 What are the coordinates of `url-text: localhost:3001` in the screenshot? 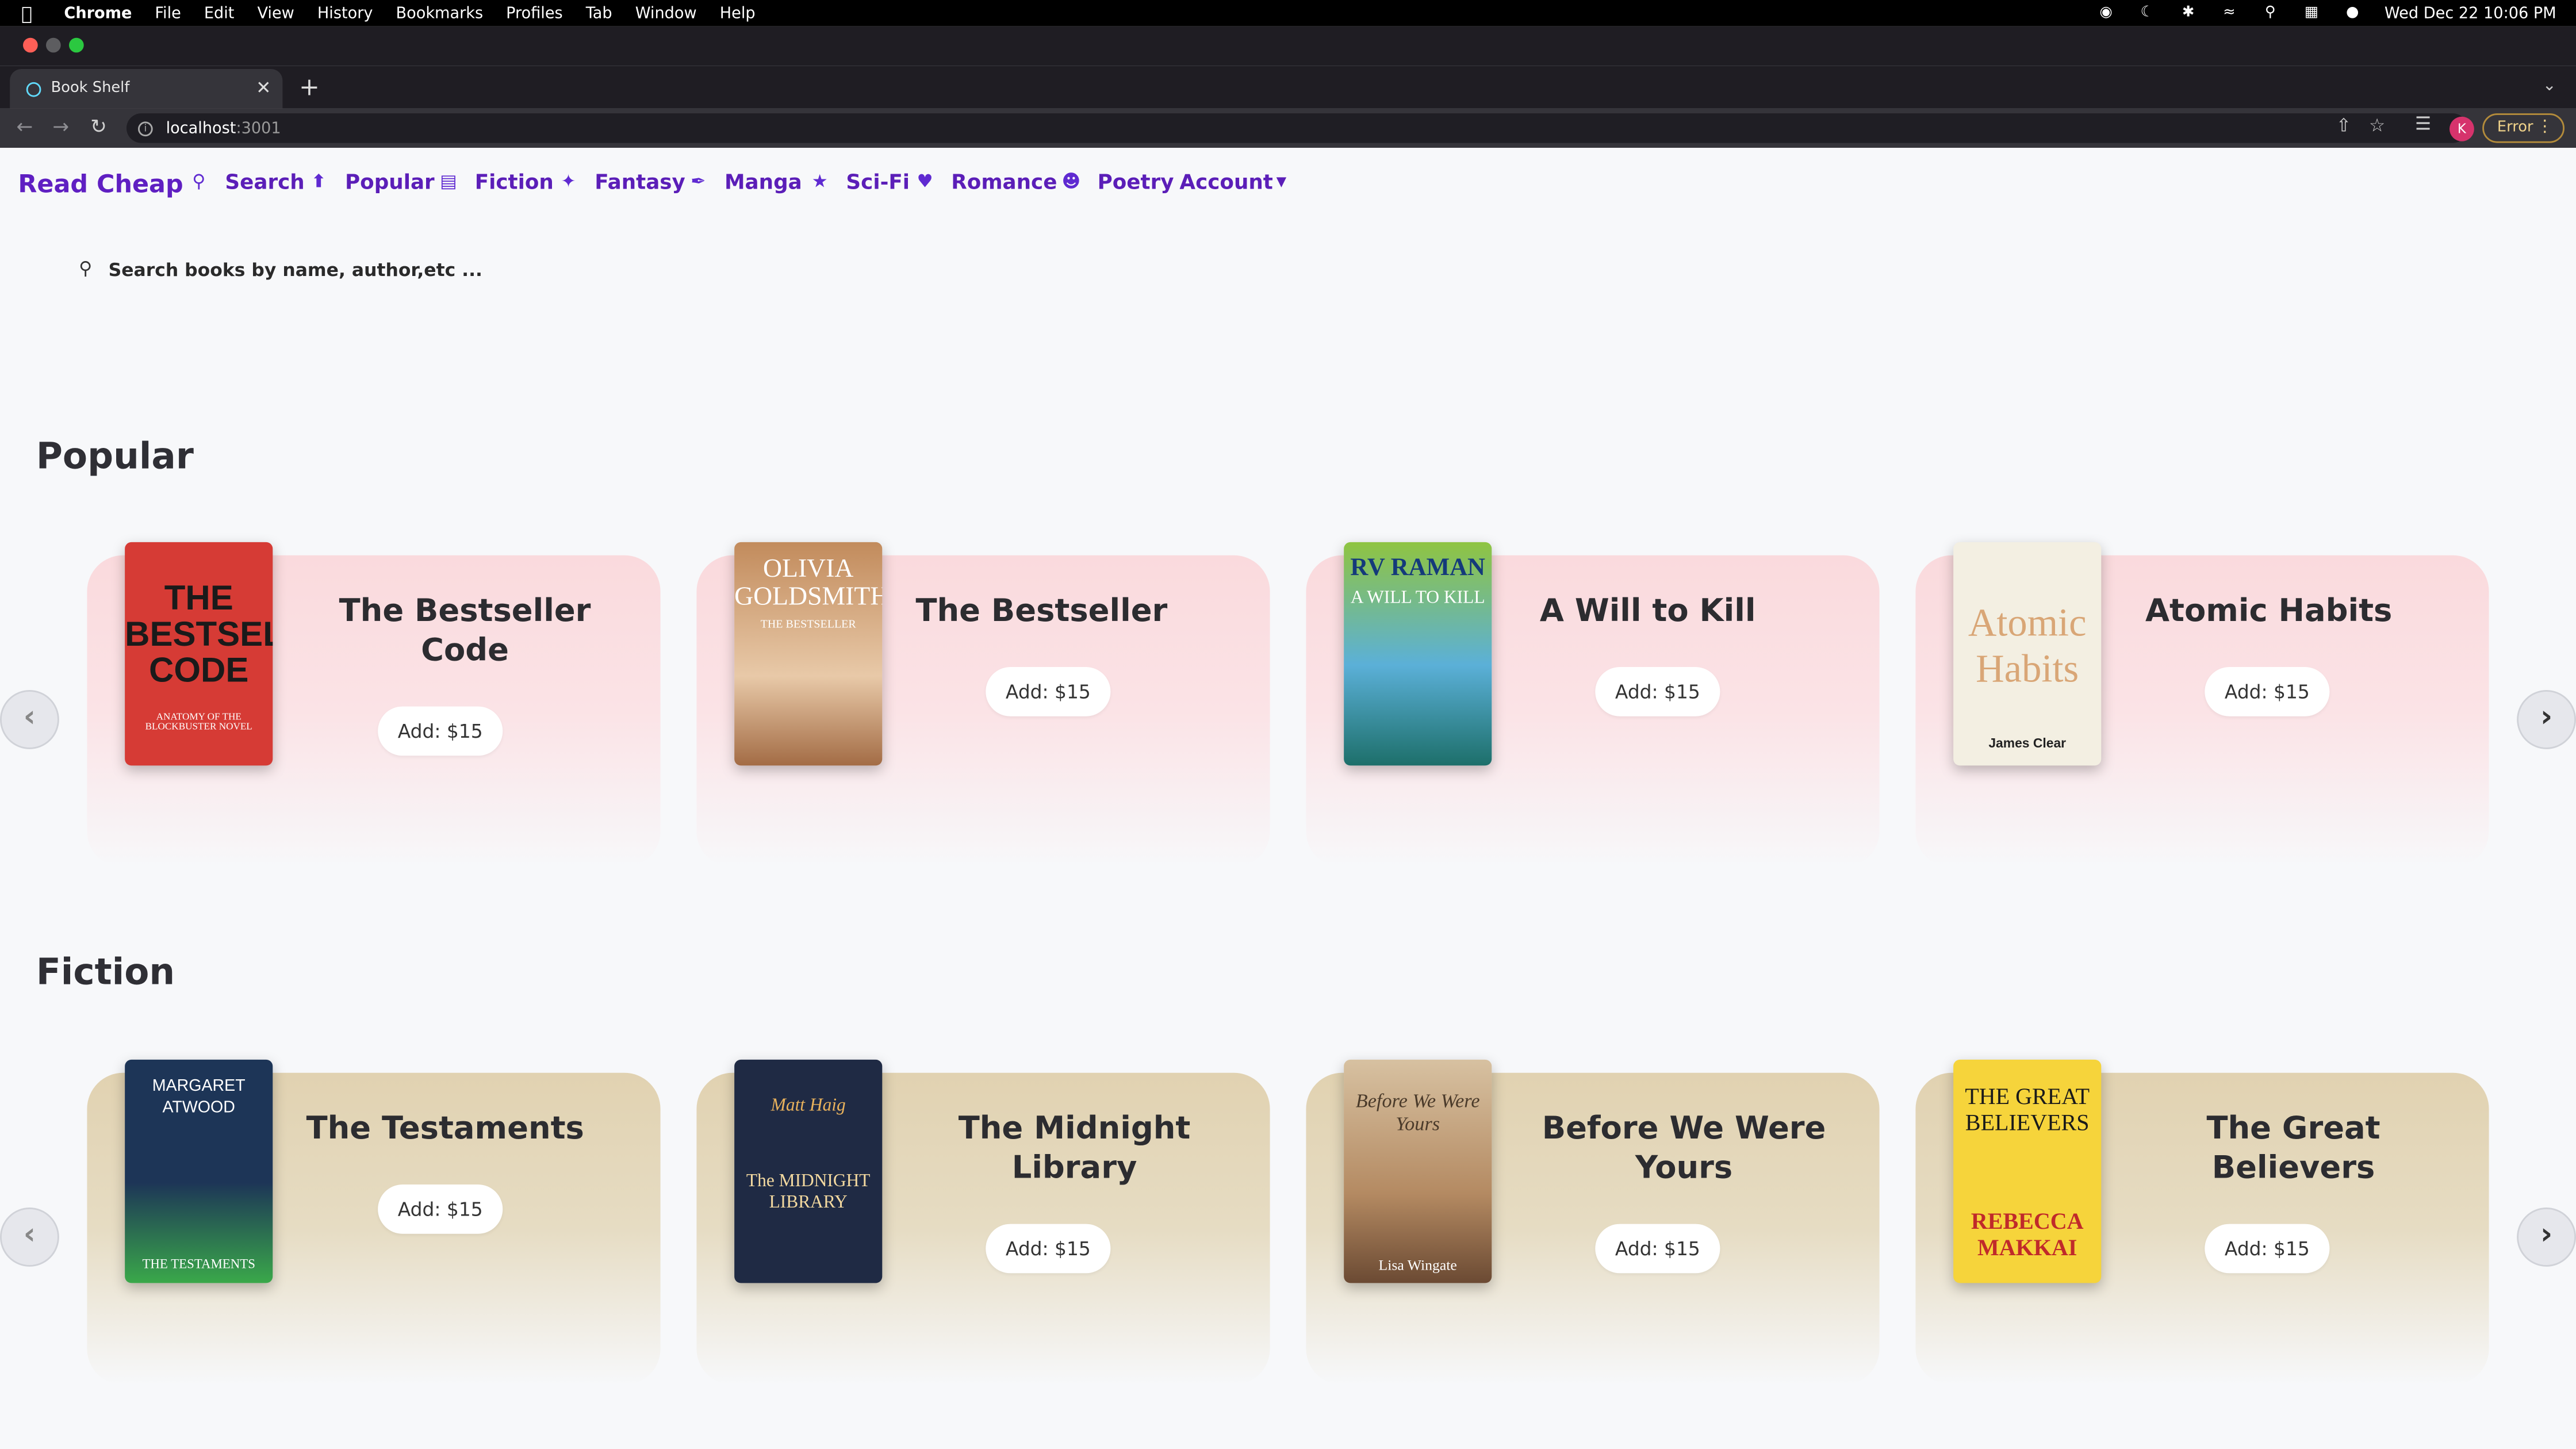 It's located at (223, 128).